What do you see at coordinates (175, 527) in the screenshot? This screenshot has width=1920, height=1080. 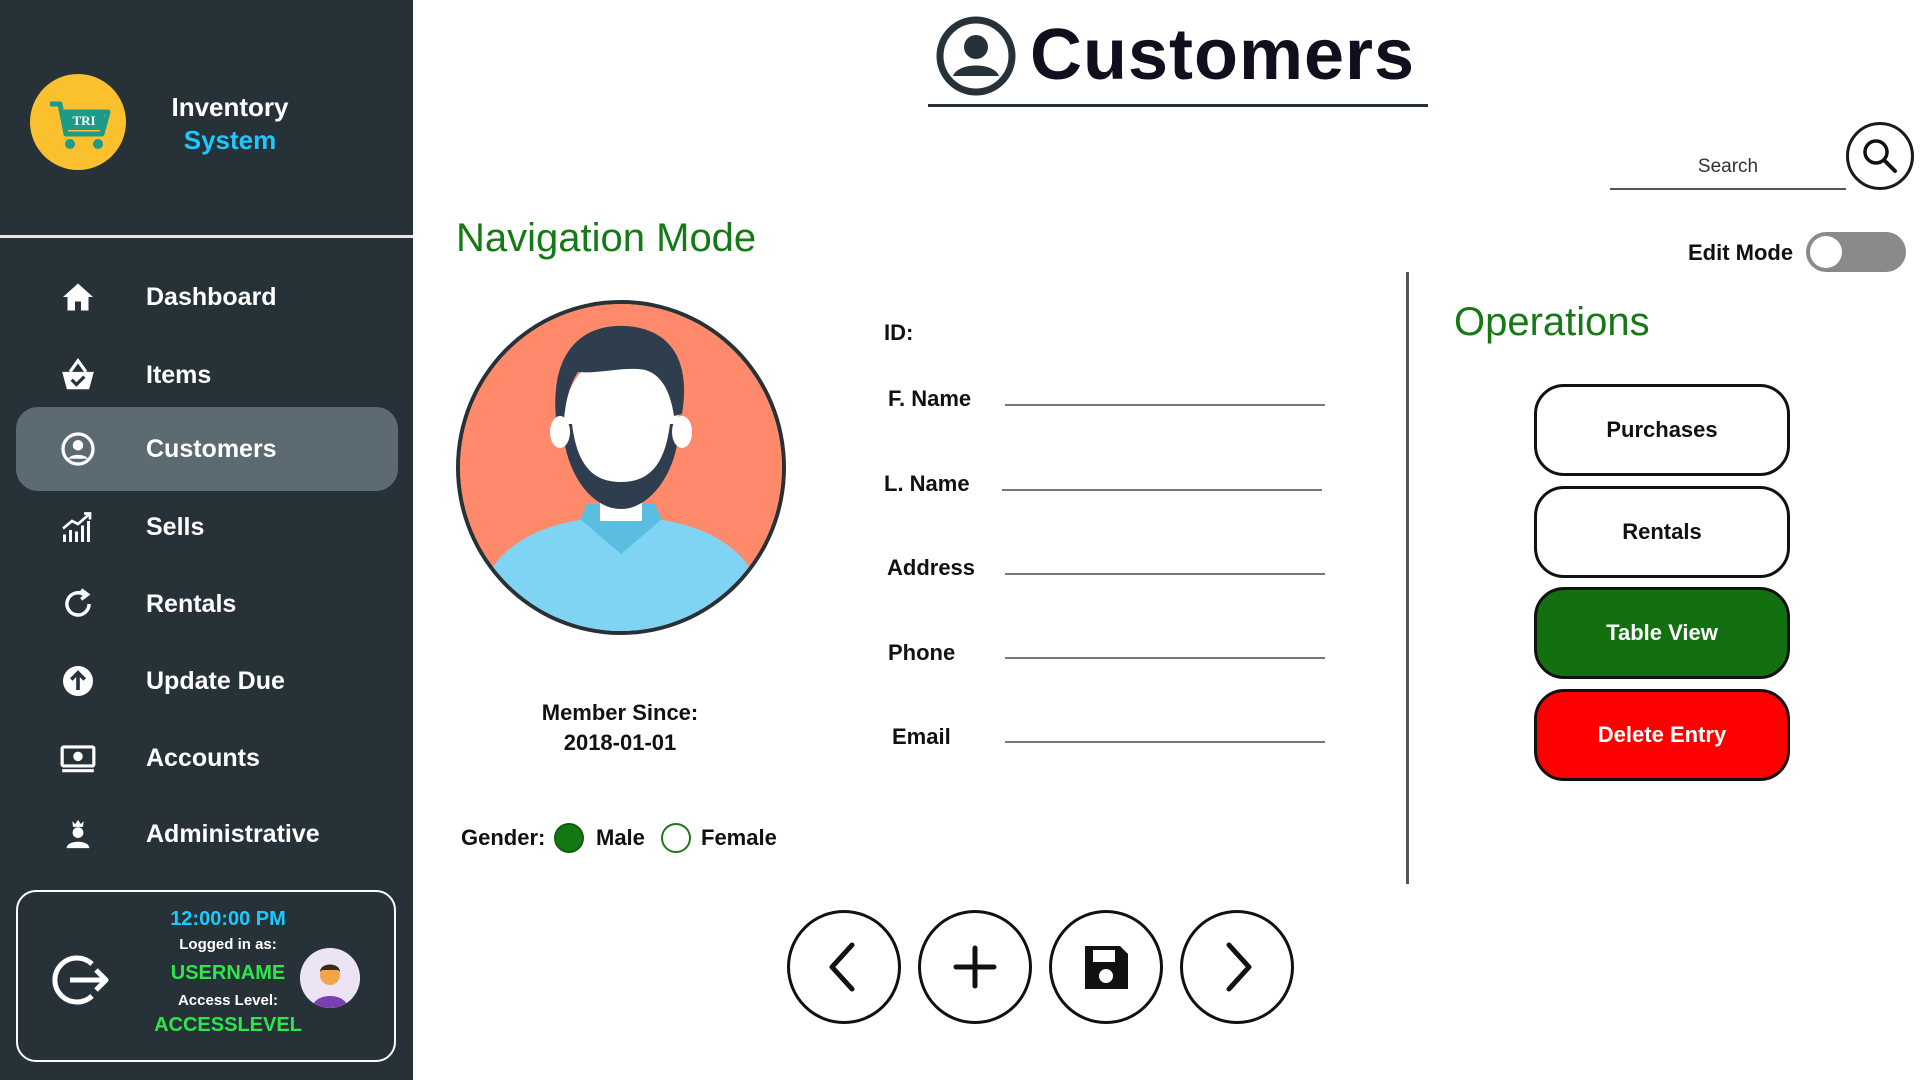 I see `sidebar-item-label: Sells` at bounding box center [175, 527].